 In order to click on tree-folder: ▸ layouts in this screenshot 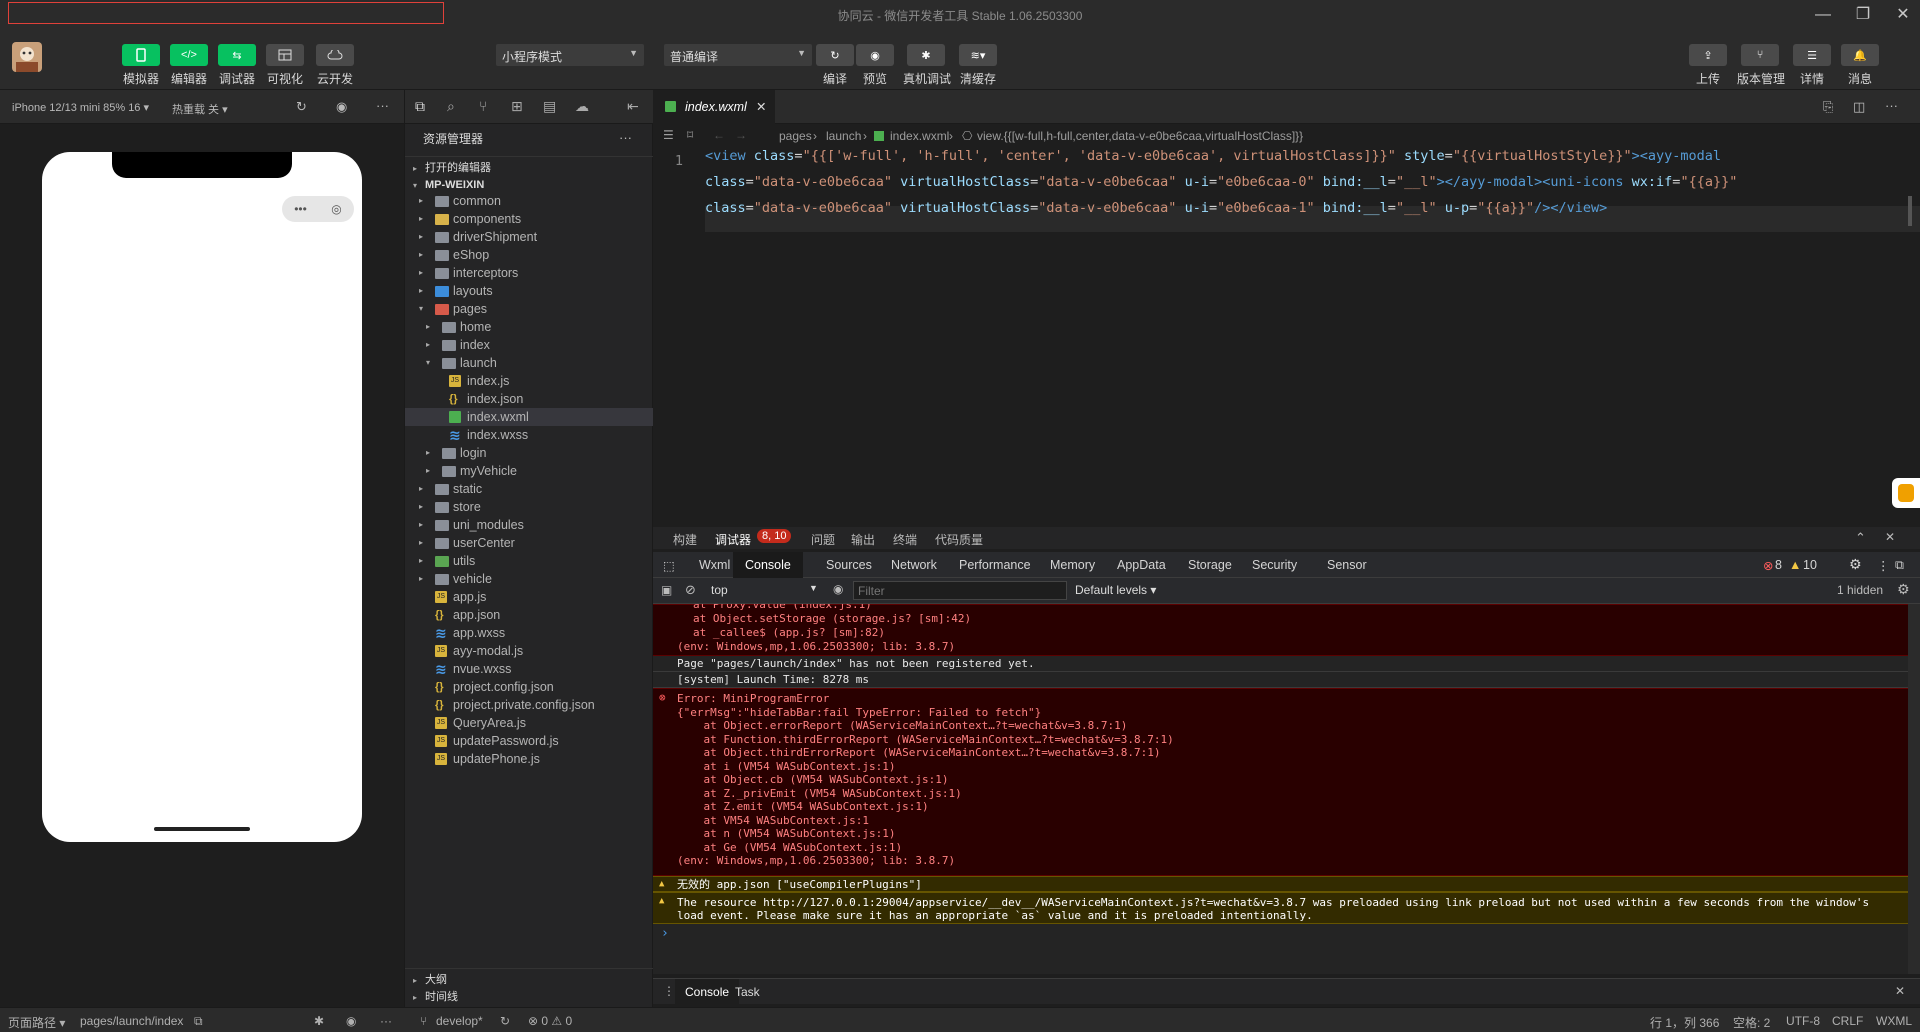, I will do `click(529, 291)`.